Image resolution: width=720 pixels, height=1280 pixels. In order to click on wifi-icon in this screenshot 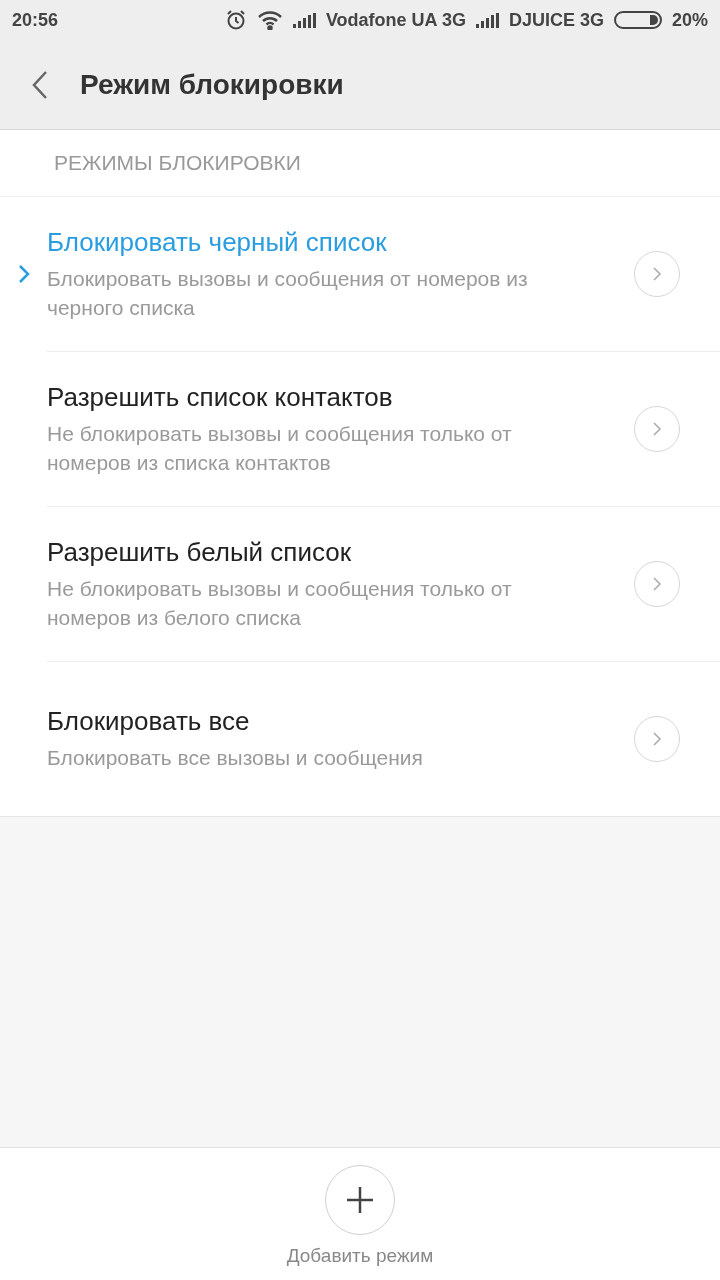, I will do `click(269, 20)`.